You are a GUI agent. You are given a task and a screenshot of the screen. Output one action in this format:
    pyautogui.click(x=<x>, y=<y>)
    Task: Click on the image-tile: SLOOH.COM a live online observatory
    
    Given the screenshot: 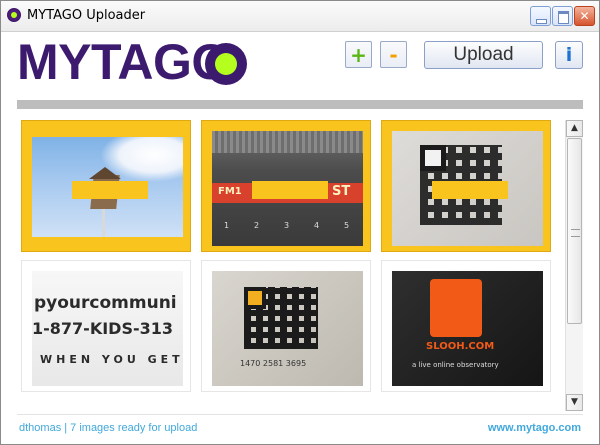 What is the action you would take?
    pyautogui.click(x=466, y=326)
    